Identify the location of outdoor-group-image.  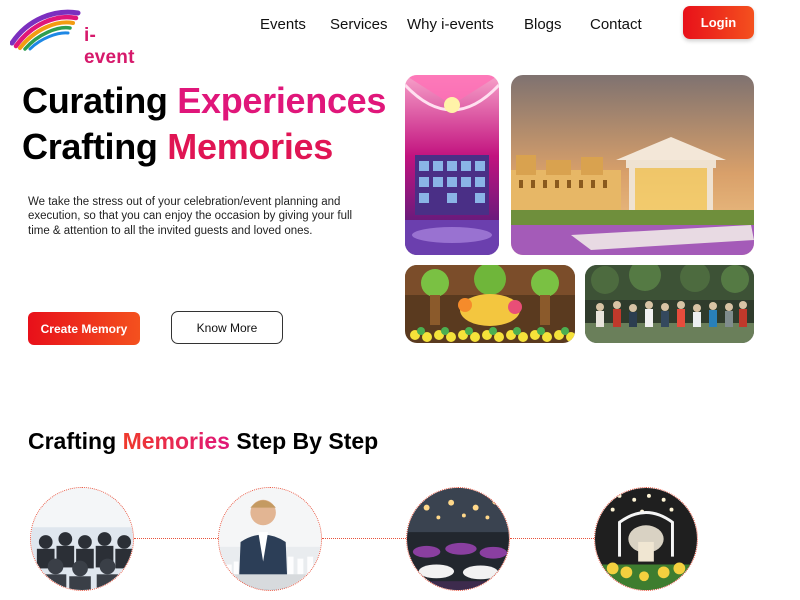
(669, 304).